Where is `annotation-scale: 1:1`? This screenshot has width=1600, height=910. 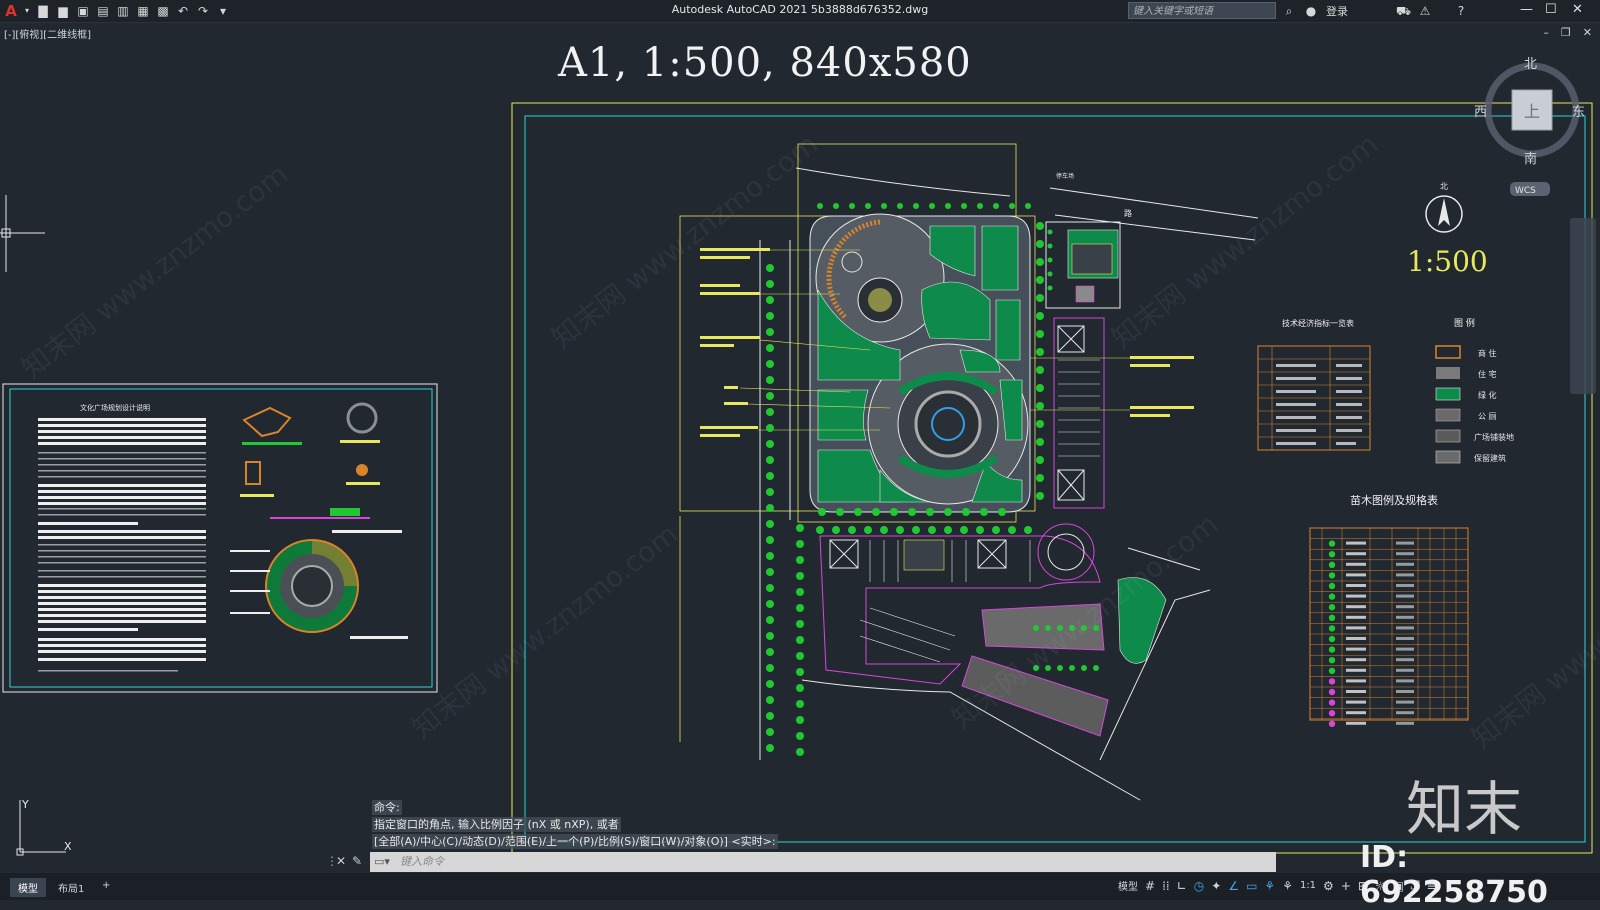
annotation-scale: 1:1 is located at coordinates (1308, 885).